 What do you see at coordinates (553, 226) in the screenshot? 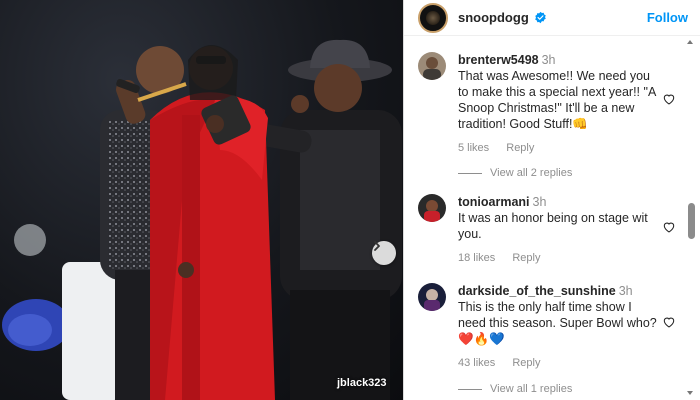
I see `comment-text: It was an honor being on stage wit you.` at bounding box center [553, 226].